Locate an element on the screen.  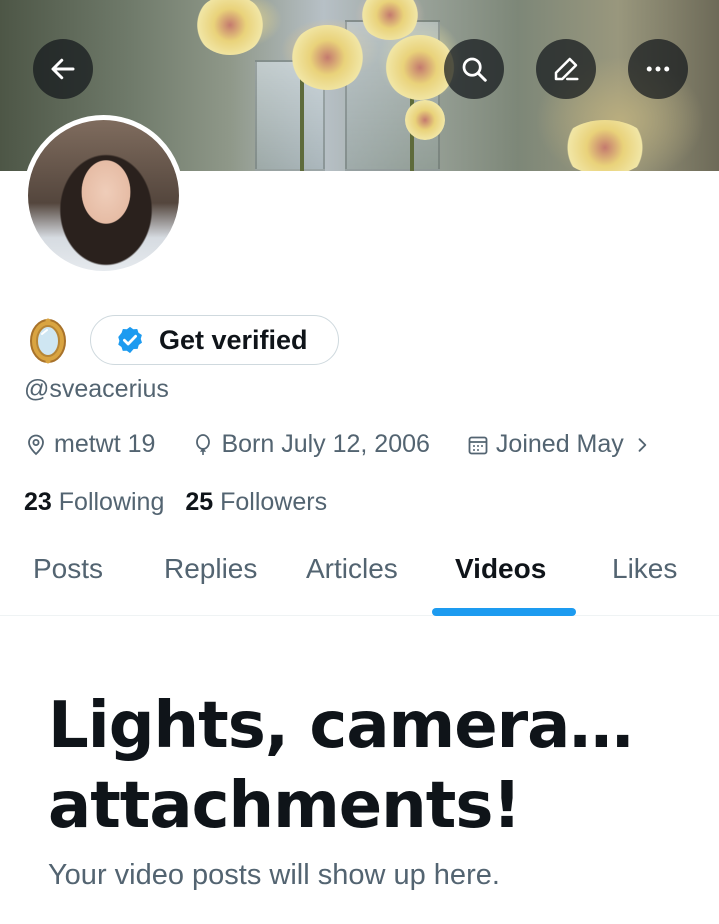
search-icon is located at coordinates (474, 69).